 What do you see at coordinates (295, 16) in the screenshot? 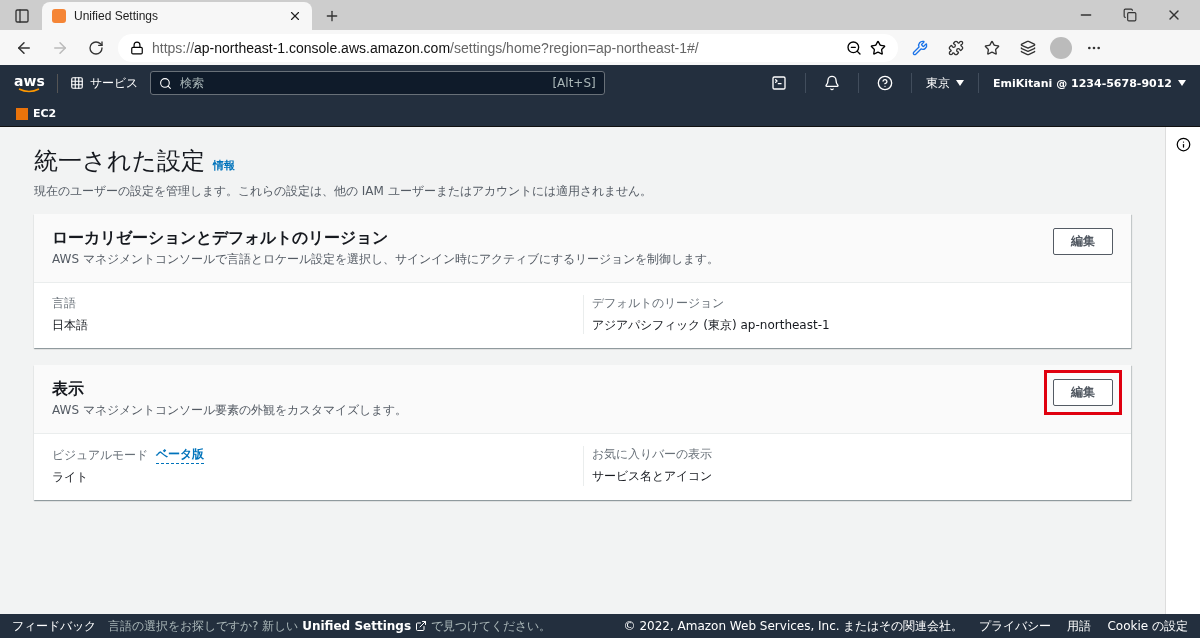
I see `close-icon` at bounding box center [295, 16].